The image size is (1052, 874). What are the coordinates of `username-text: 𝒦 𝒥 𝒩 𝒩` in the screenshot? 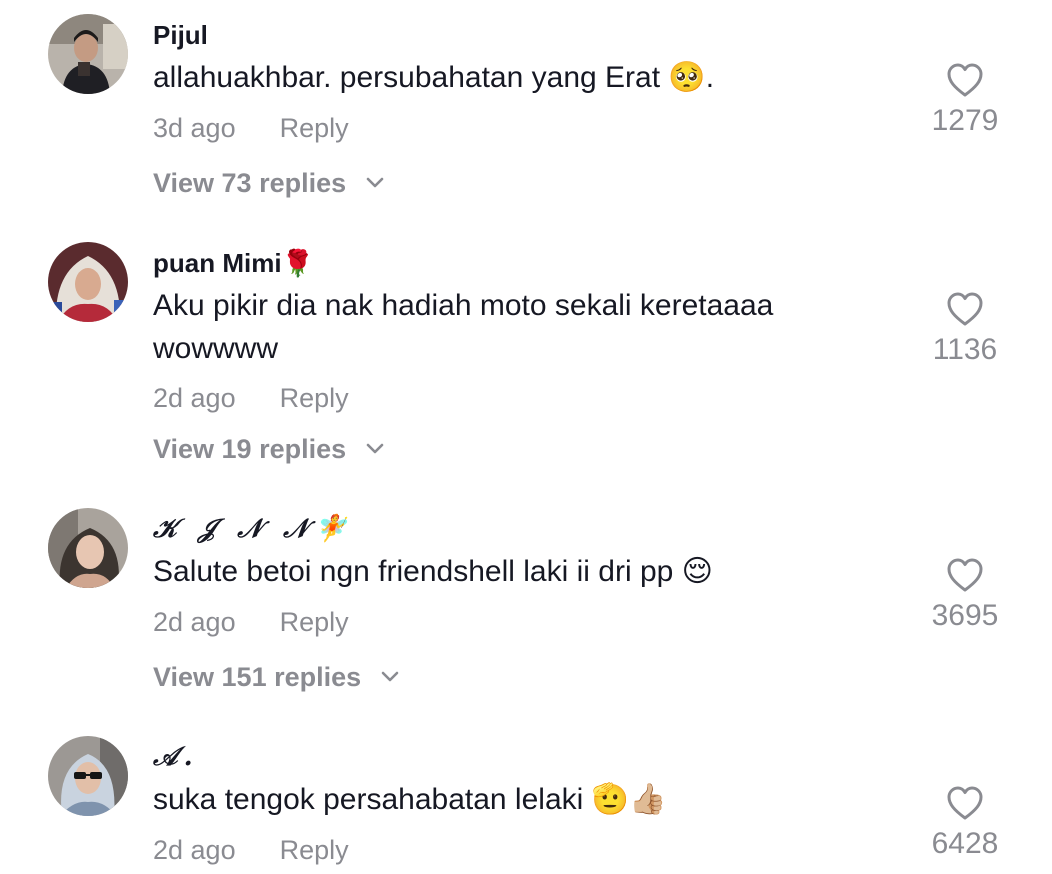 It's located at (234, 529).